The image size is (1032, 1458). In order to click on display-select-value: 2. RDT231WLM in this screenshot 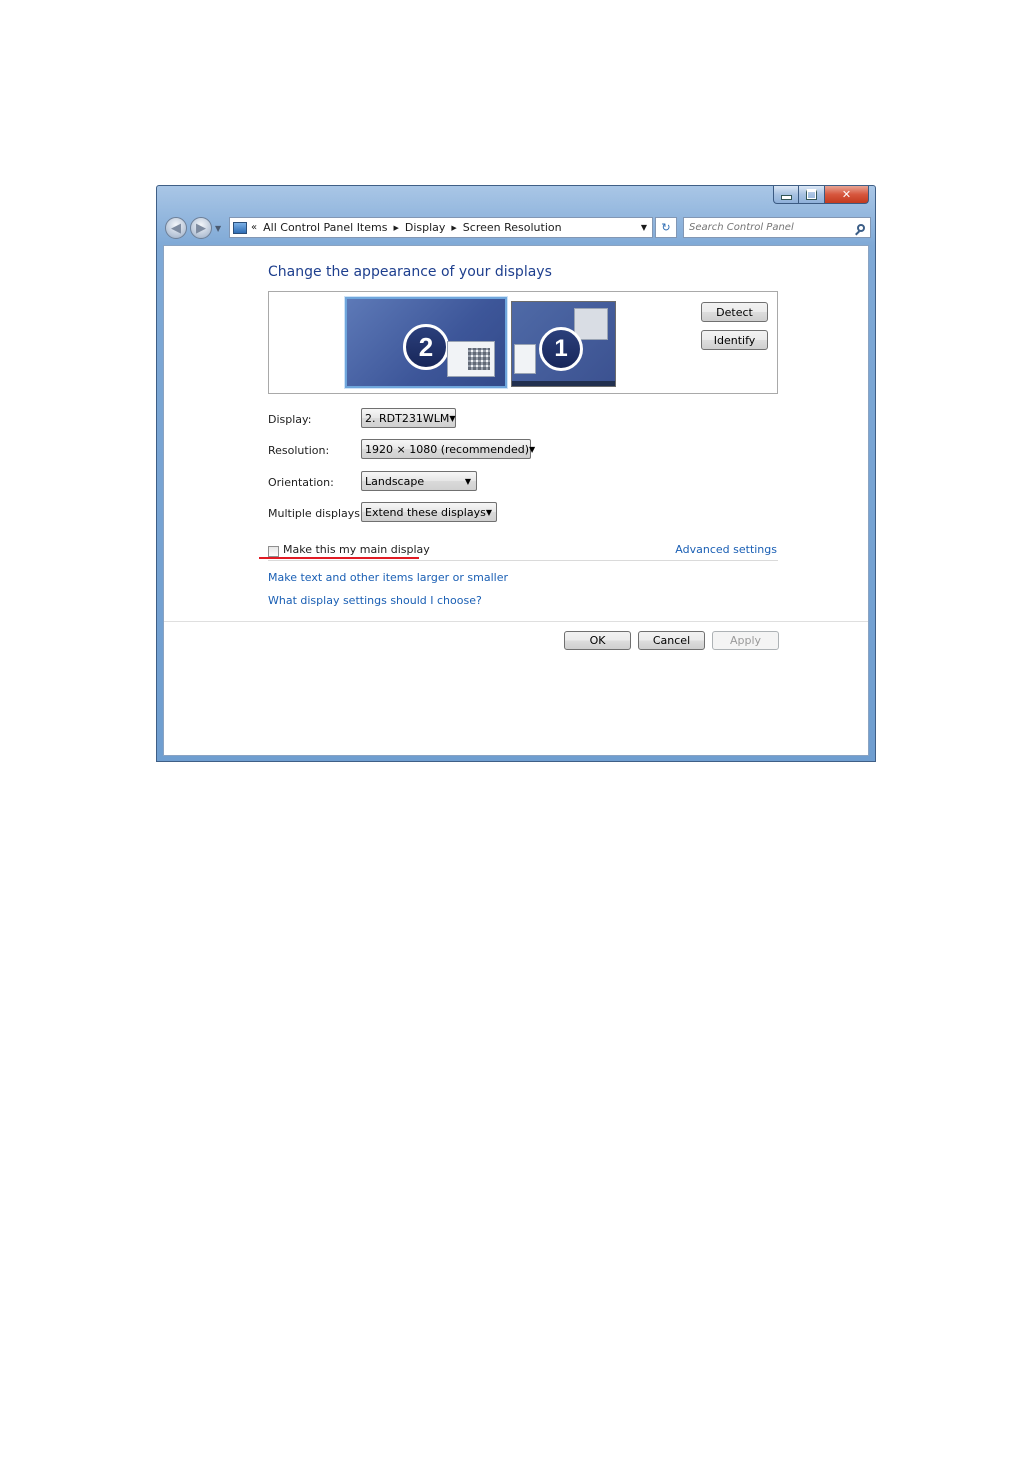, I will do `click(407, 418)`.